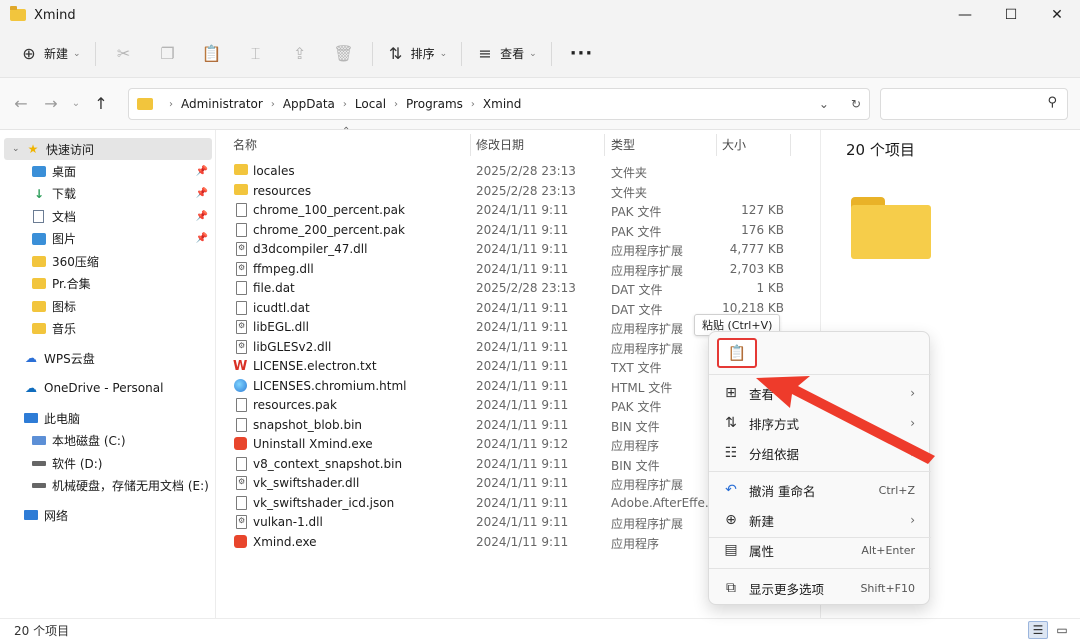 This screenshot has width=1080, height=642. Describe the element at coordinates (434, 104) in the screenshot. I see `breadcrumb-programs: Programs` at that location.